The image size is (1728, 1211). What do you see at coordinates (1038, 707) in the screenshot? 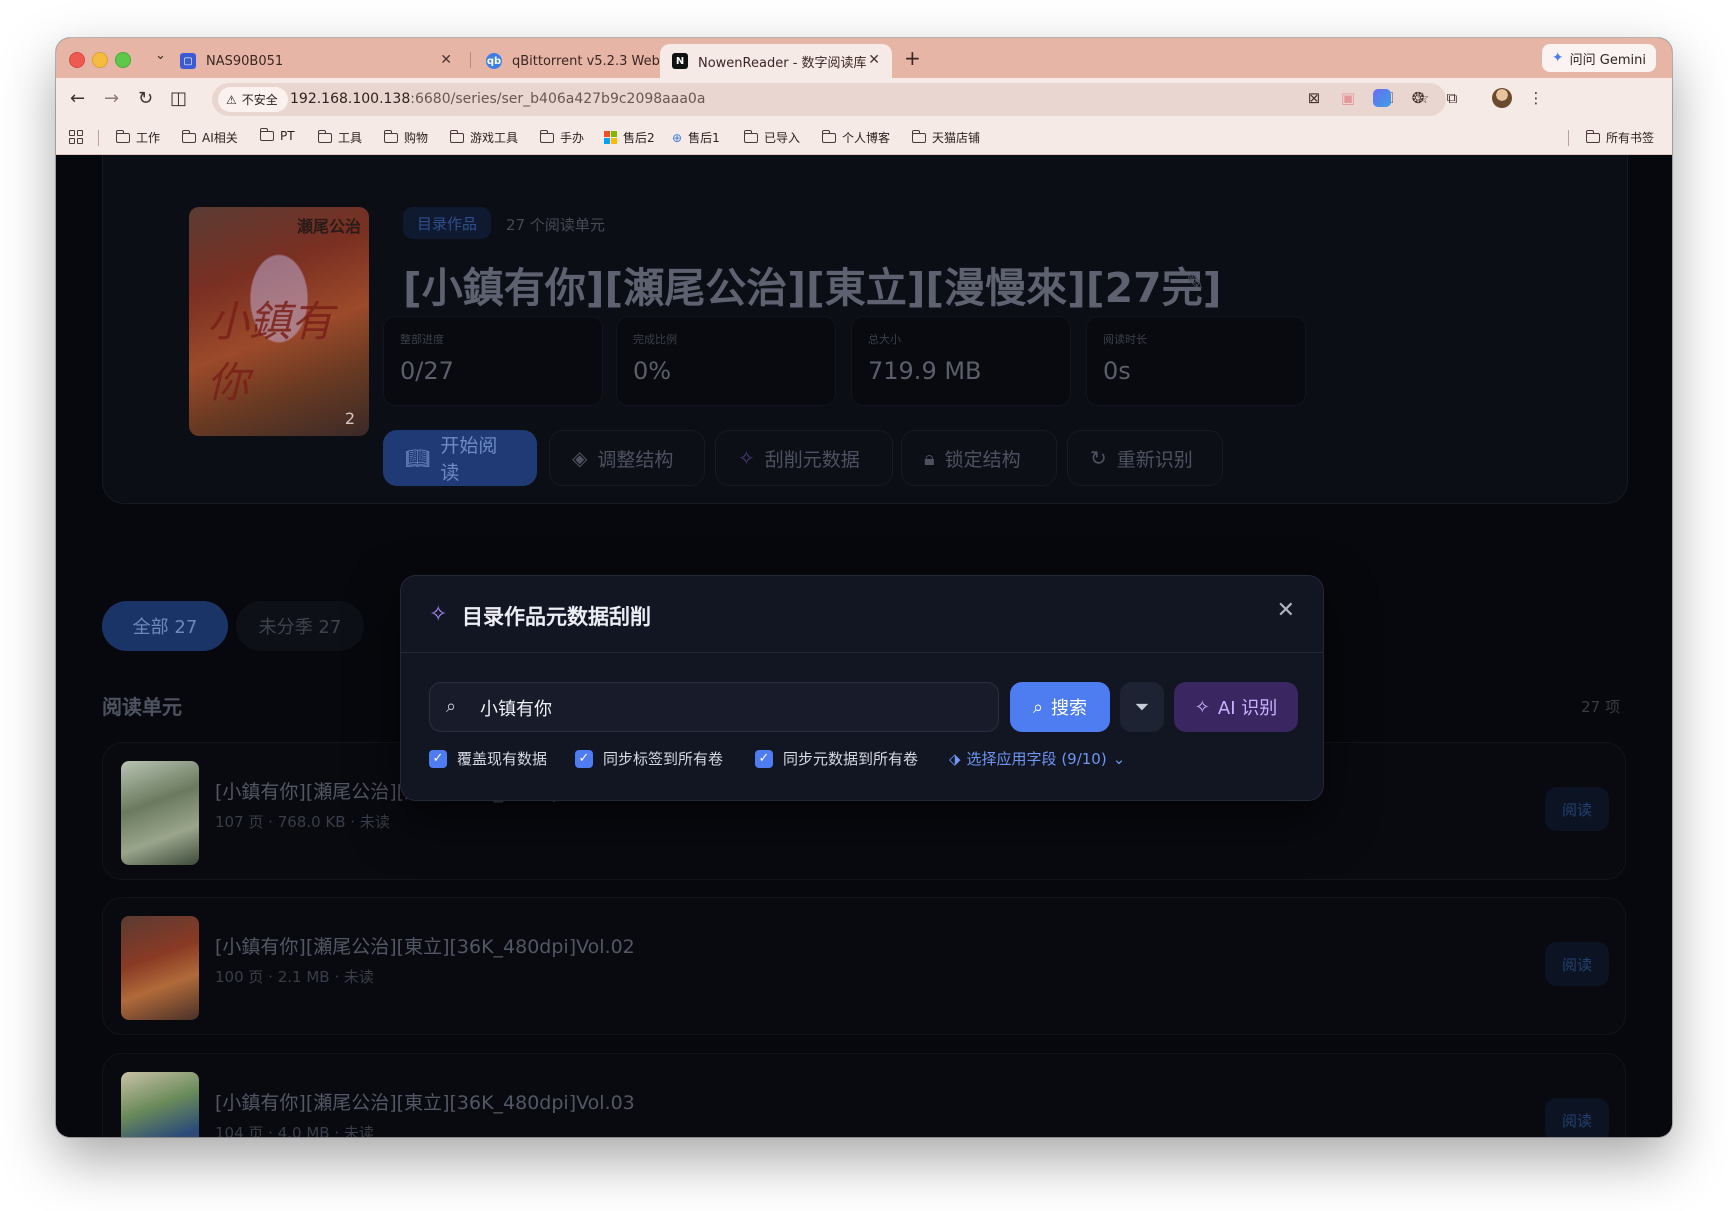
I see `search-icon: ⌕` at bounding box center [1038, 707].